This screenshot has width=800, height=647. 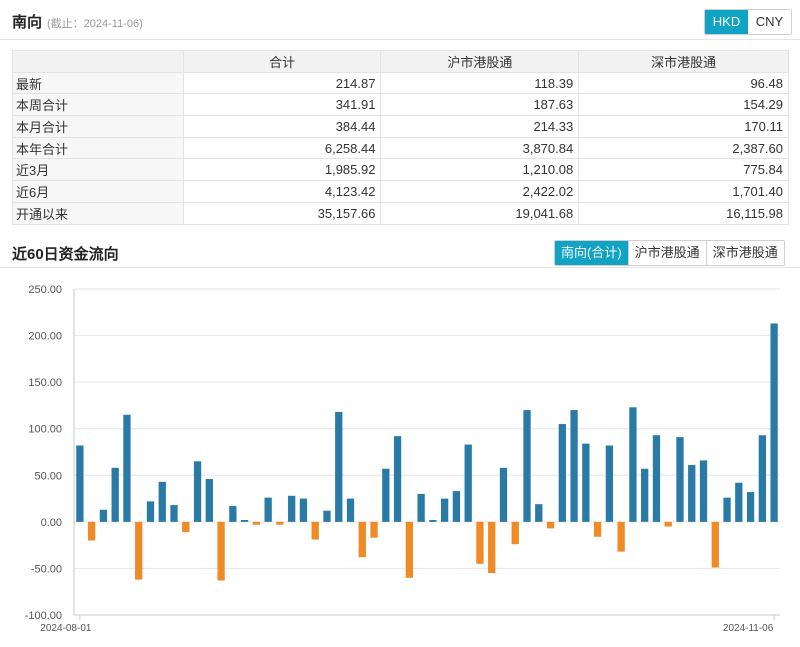 What do you see at coordinates (666, 253) in the screenshot?
I see `tab-shanghai-connect: 沪市港股通` at bounding box center [666, 253].